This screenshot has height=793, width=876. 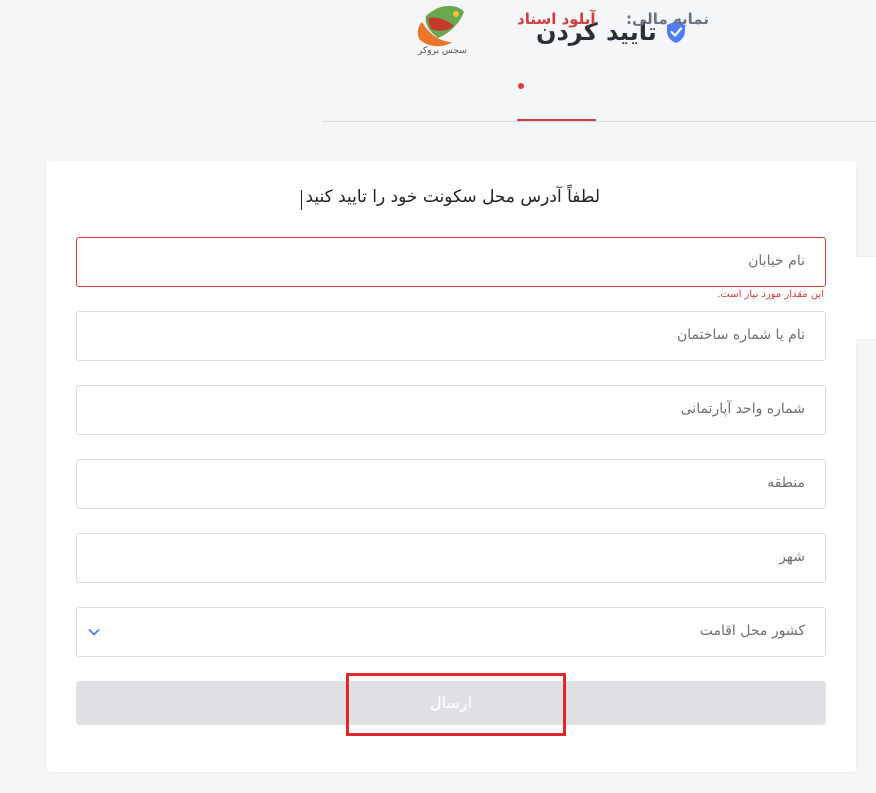 What do you see at coordinates (792, 557) in the screenshot?
I see `city-placeholder: شهر` at bounding box center [792, 557].